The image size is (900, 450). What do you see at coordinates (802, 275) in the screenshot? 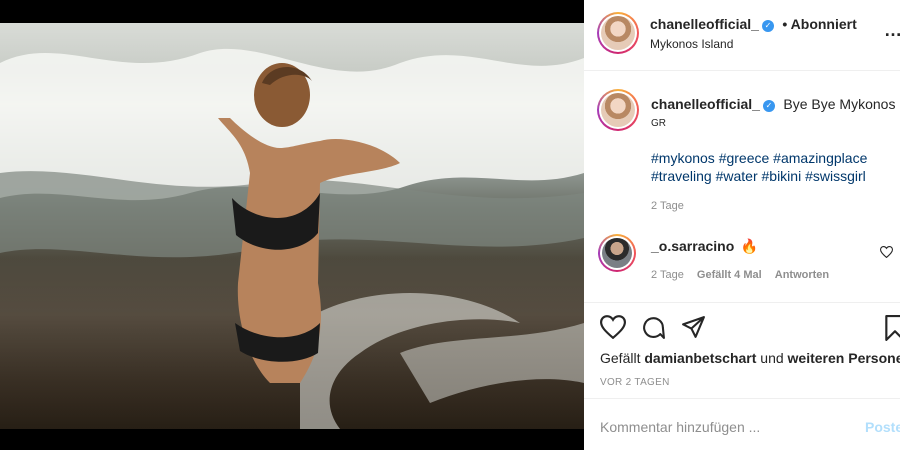
I see `comment-reply-button: Antworten` at bounding box center [802, 275].